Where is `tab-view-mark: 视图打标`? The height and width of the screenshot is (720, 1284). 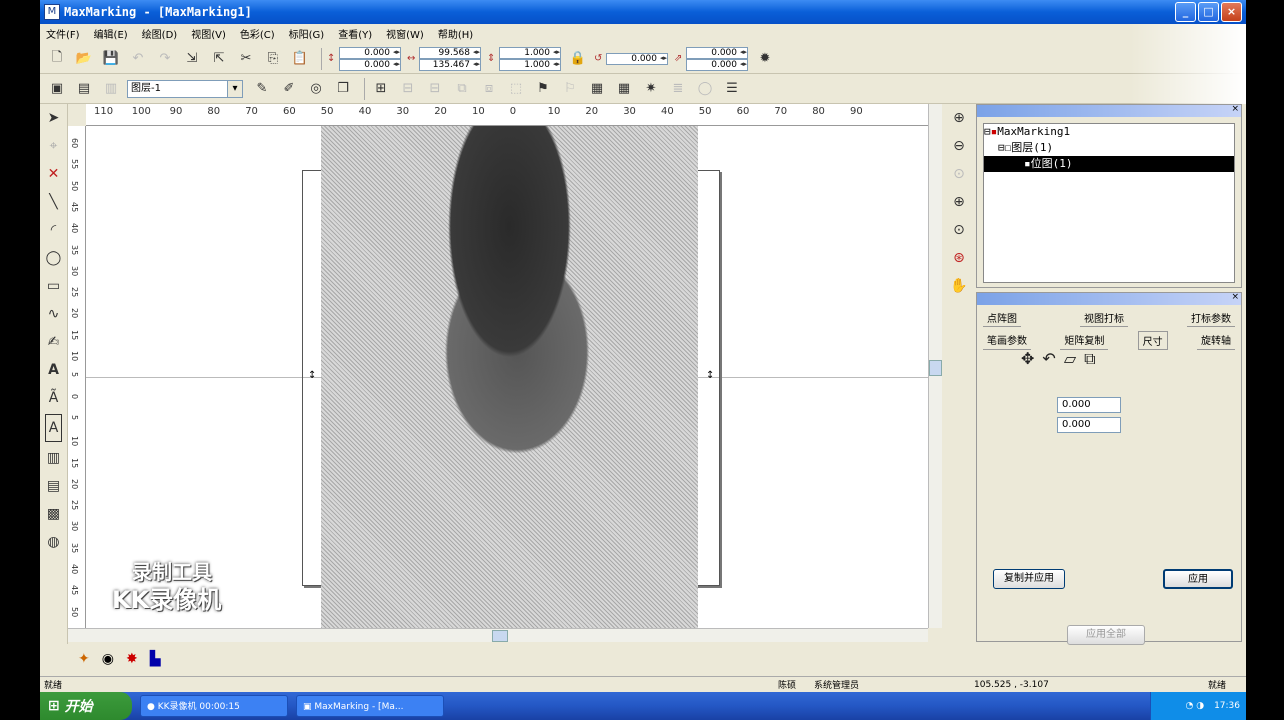 tab-view-mark: 视图打标 is located at coordinates (1104, 318).